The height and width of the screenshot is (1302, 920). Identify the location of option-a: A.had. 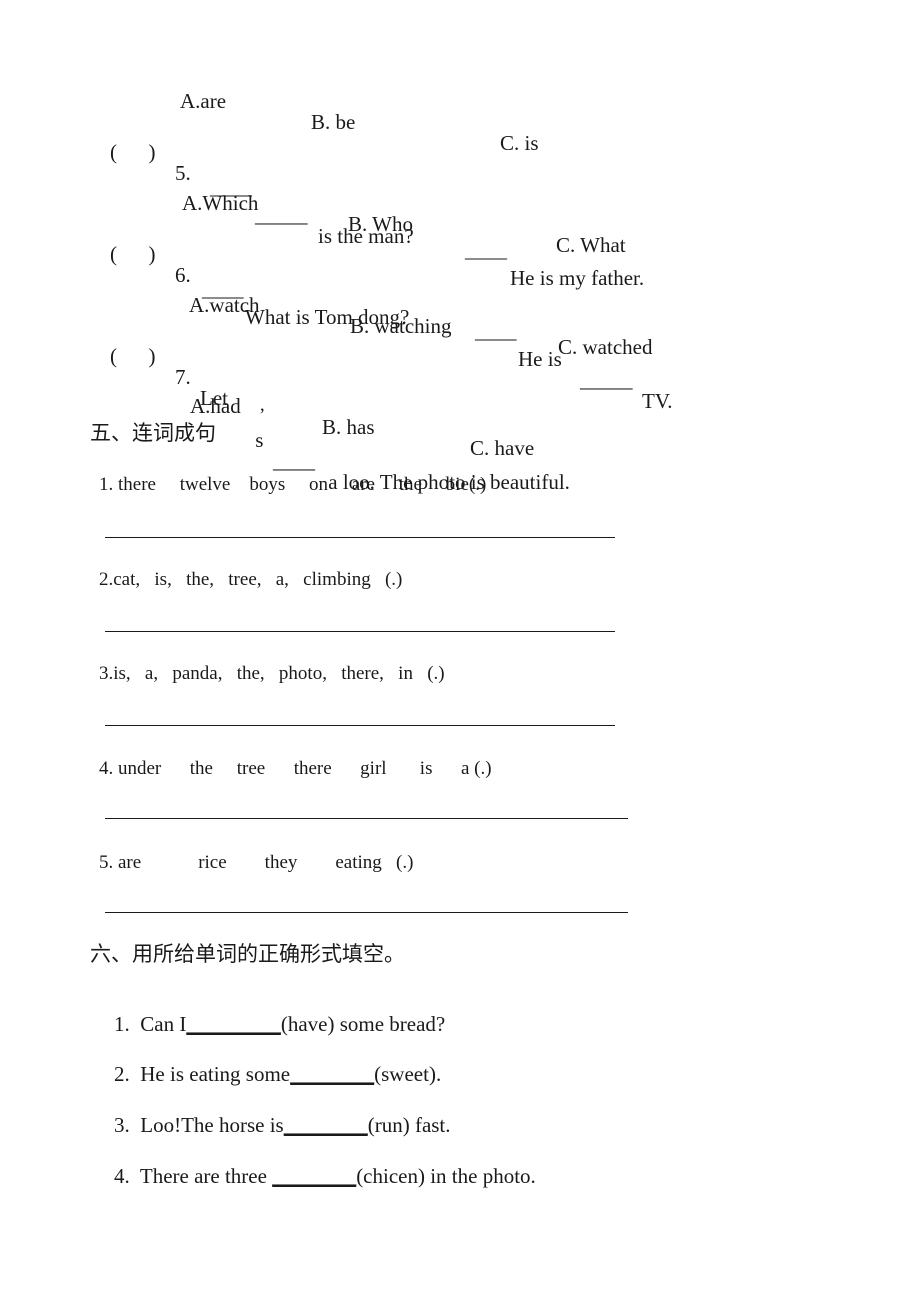
(215, 406).